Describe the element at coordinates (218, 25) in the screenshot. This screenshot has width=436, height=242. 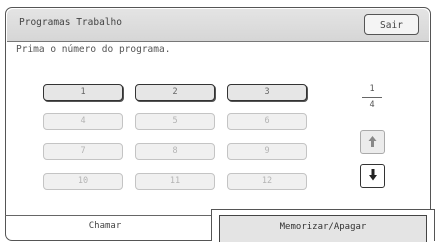
I see `title-bar: Programas Trabalho Sair` at that location.